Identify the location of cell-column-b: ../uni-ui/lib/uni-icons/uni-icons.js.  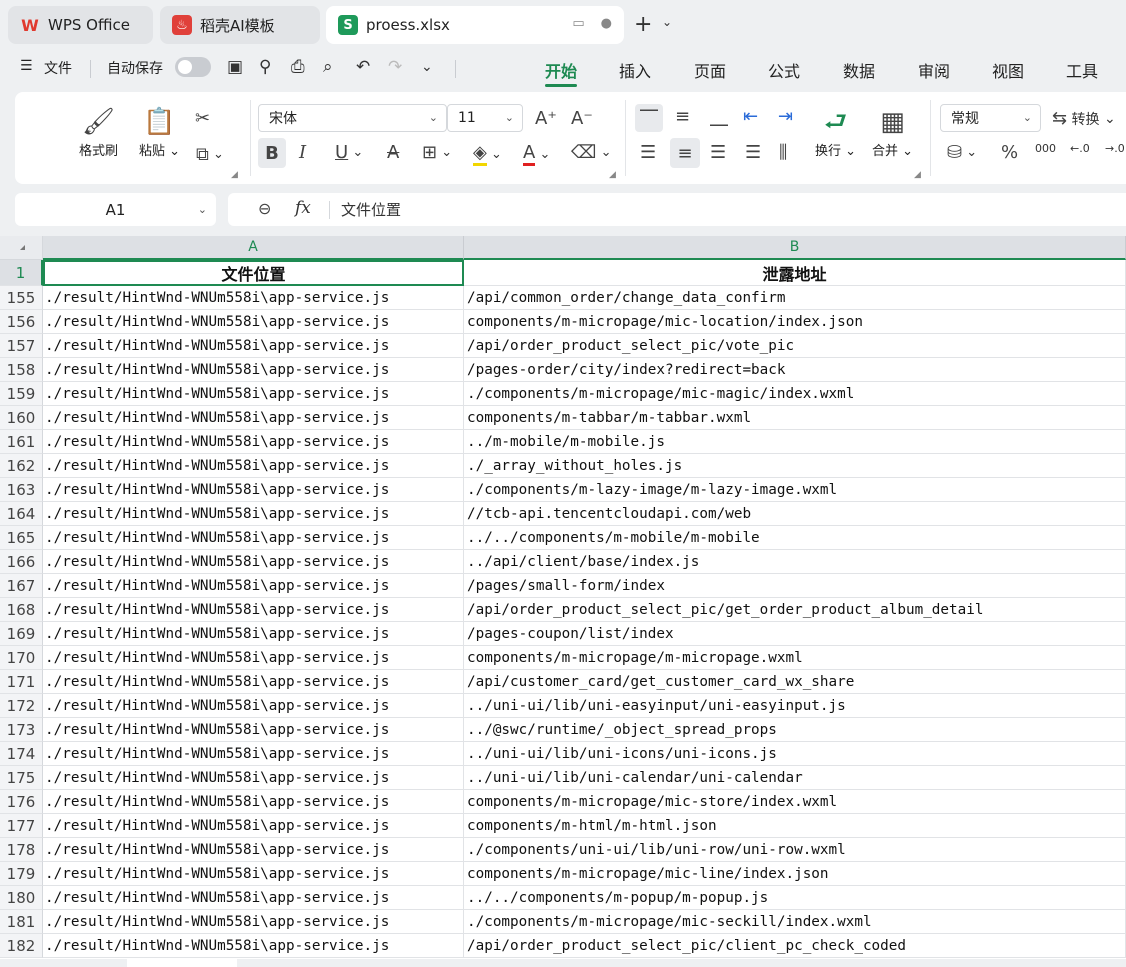
(795, 754).